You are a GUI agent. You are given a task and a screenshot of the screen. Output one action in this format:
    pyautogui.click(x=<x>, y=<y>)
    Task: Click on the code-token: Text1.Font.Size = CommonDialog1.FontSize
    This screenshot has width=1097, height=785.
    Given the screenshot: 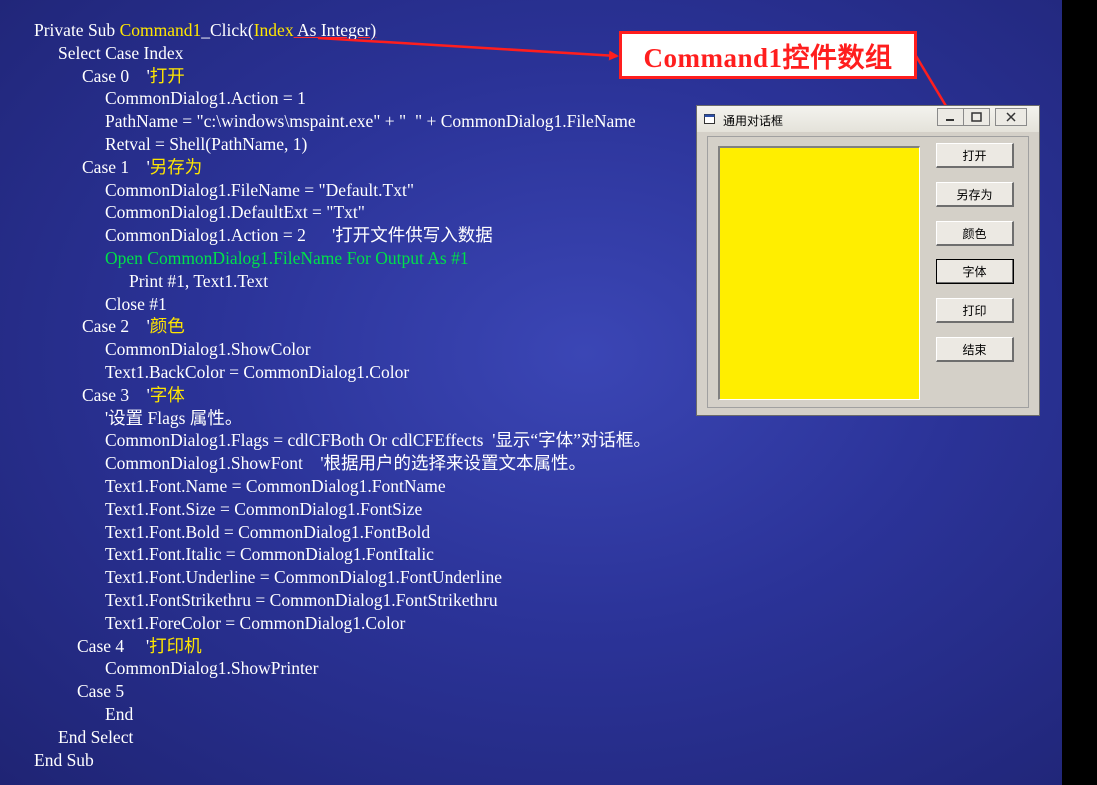 What is the action you would take?
    pyautogui.click(x=264, y=508)
    